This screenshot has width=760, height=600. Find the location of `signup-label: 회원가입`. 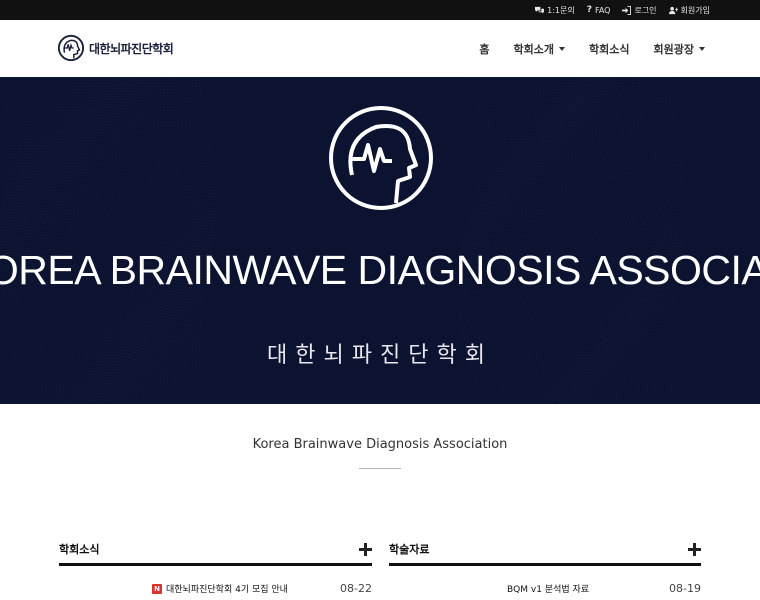

signup-label: 회원가입 is located at coordinates (695, 10).